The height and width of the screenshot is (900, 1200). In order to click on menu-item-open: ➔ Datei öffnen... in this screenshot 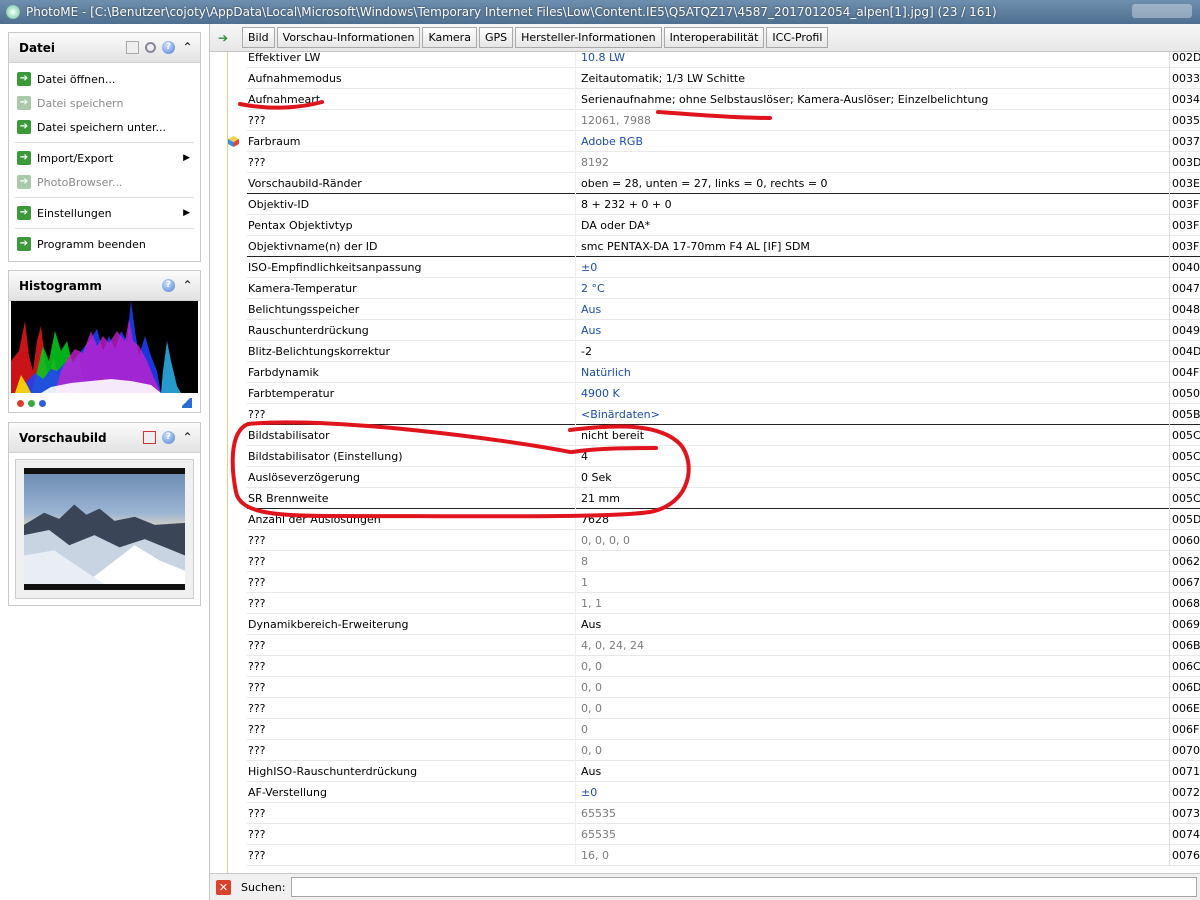, I will do `click(104, 79)`.